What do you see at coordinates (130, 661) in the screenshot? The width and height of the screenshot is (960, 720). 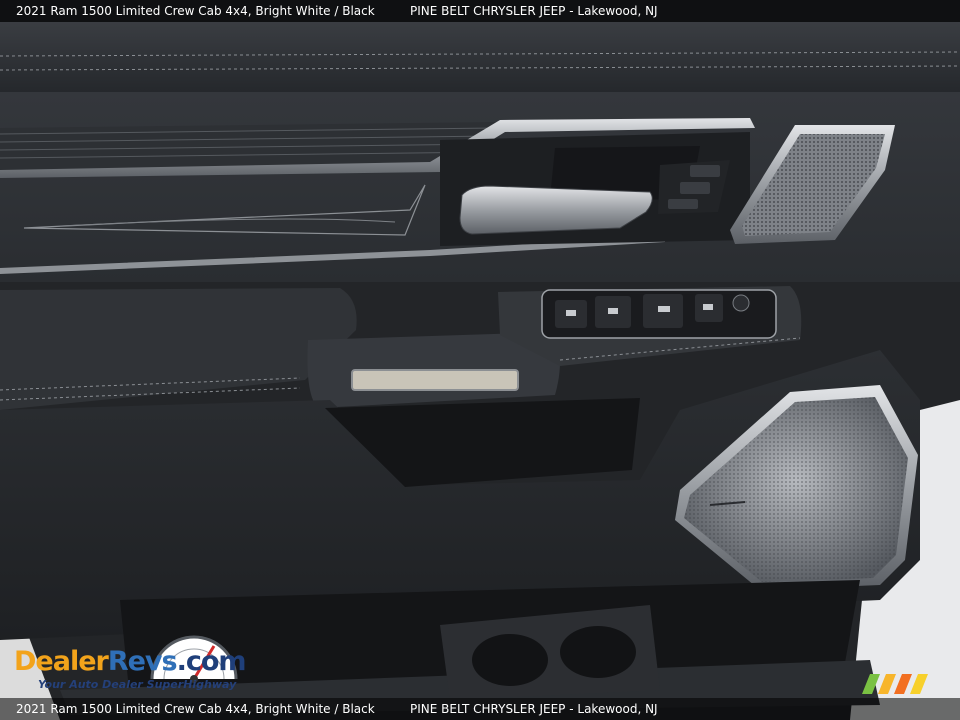 I see `watermark-brand: DealerRevs.com` at bounding box center [130, 661].